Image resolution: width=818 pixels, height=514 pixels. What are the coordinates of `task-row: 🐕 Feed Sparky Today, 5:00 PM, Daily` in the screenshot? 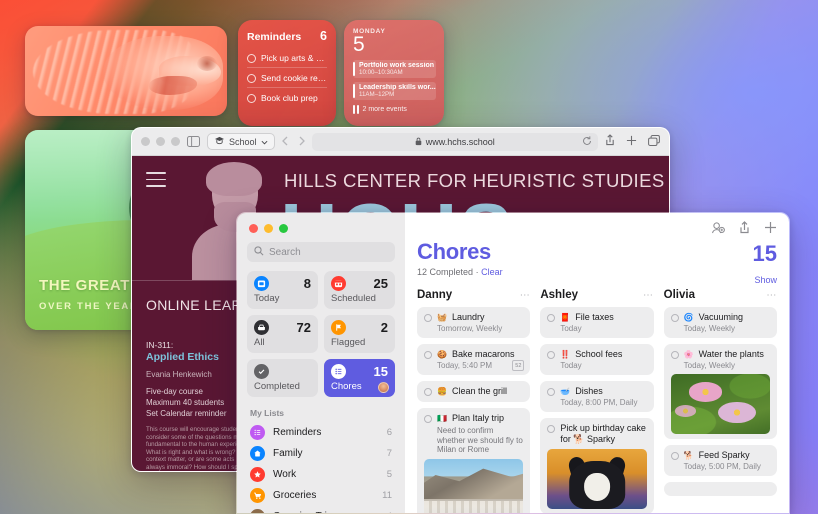 It's located at (720, 460).